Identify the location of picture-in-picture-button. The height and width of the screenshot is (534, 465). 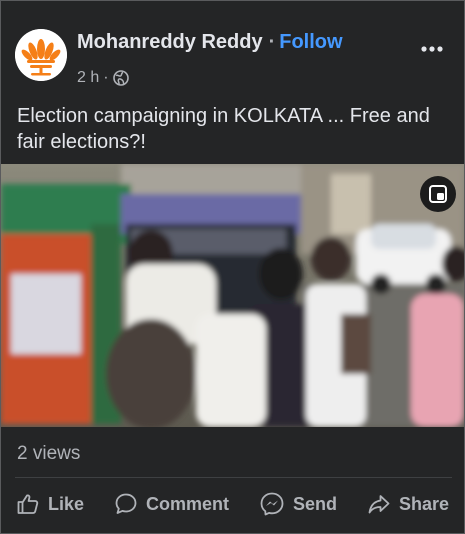
(438, 194).